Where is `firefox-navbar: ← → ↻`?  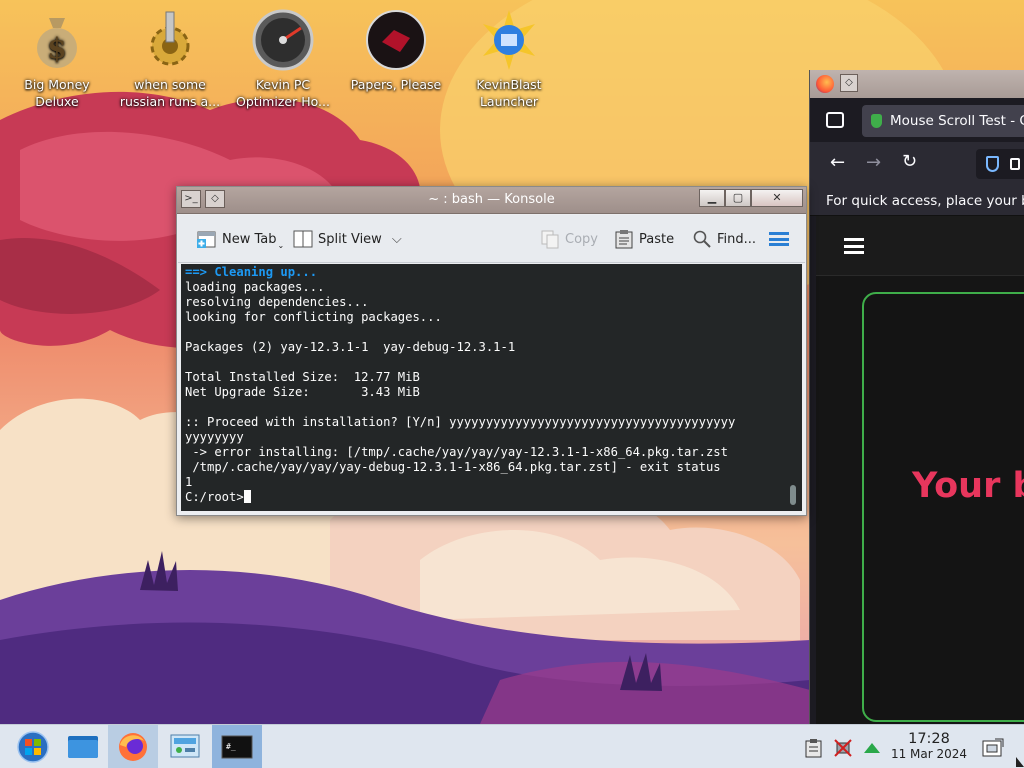 firefox-navbar: ← → ↻ is located at coordinates (917, 164).